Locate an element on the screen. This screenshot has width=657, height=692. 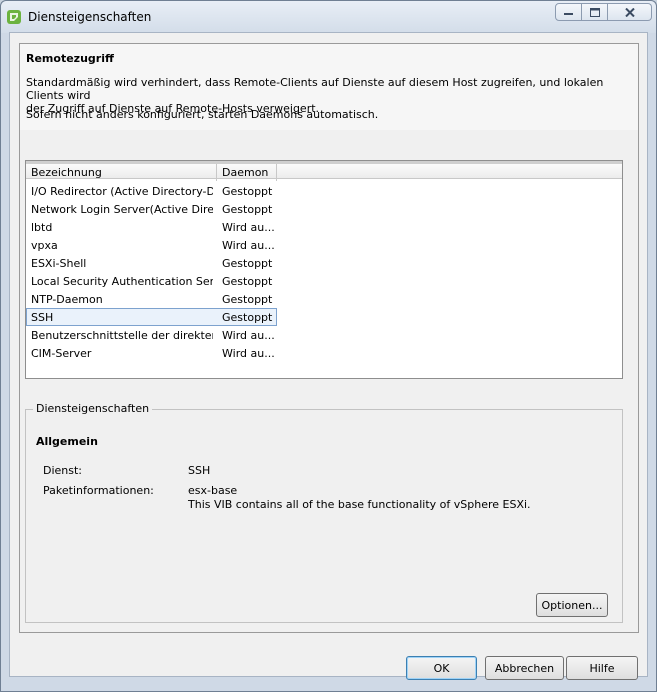
ok-button: OK is located at coordinates (441, 668).